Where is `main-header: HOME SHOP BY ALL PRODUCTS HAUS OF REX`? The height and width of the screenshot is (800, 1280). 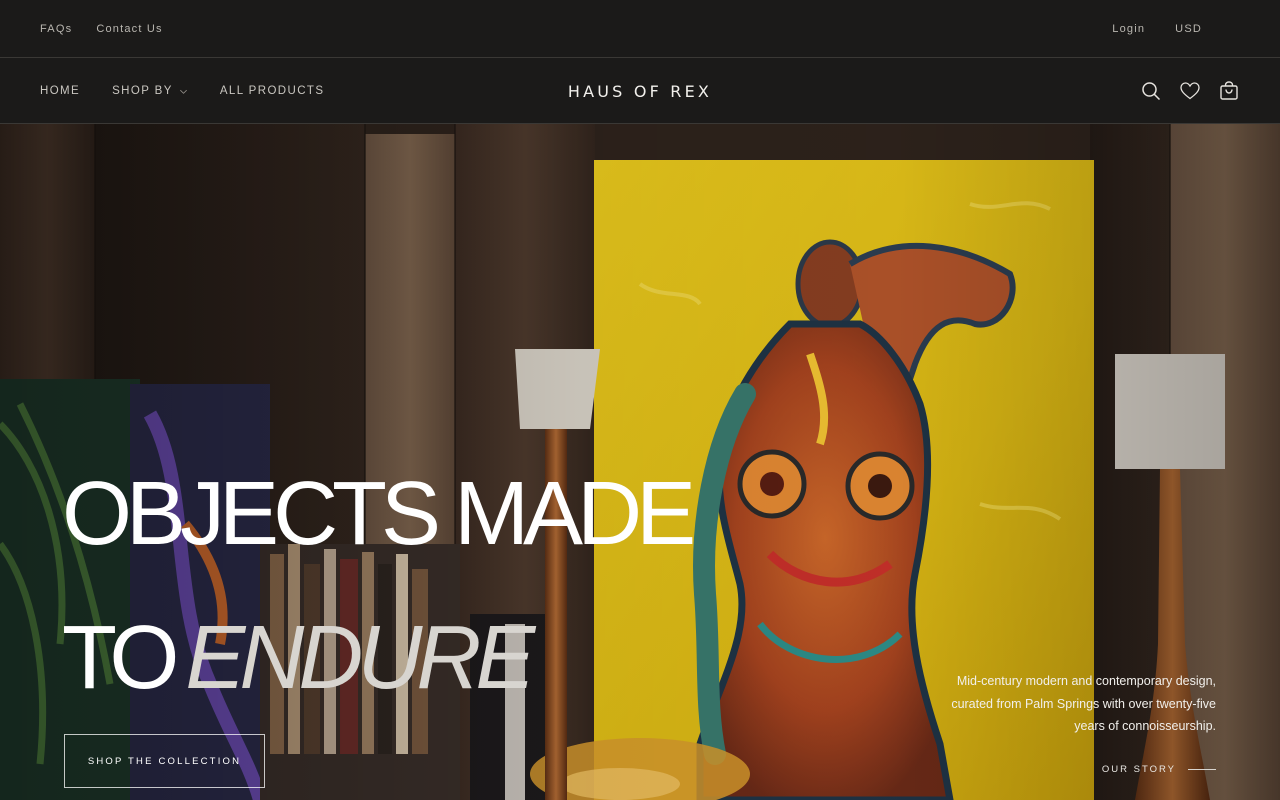
main-header: HOME SHOP BY ALL PRODUCTS HAUS OF REX is located at coordinates (640, 91).